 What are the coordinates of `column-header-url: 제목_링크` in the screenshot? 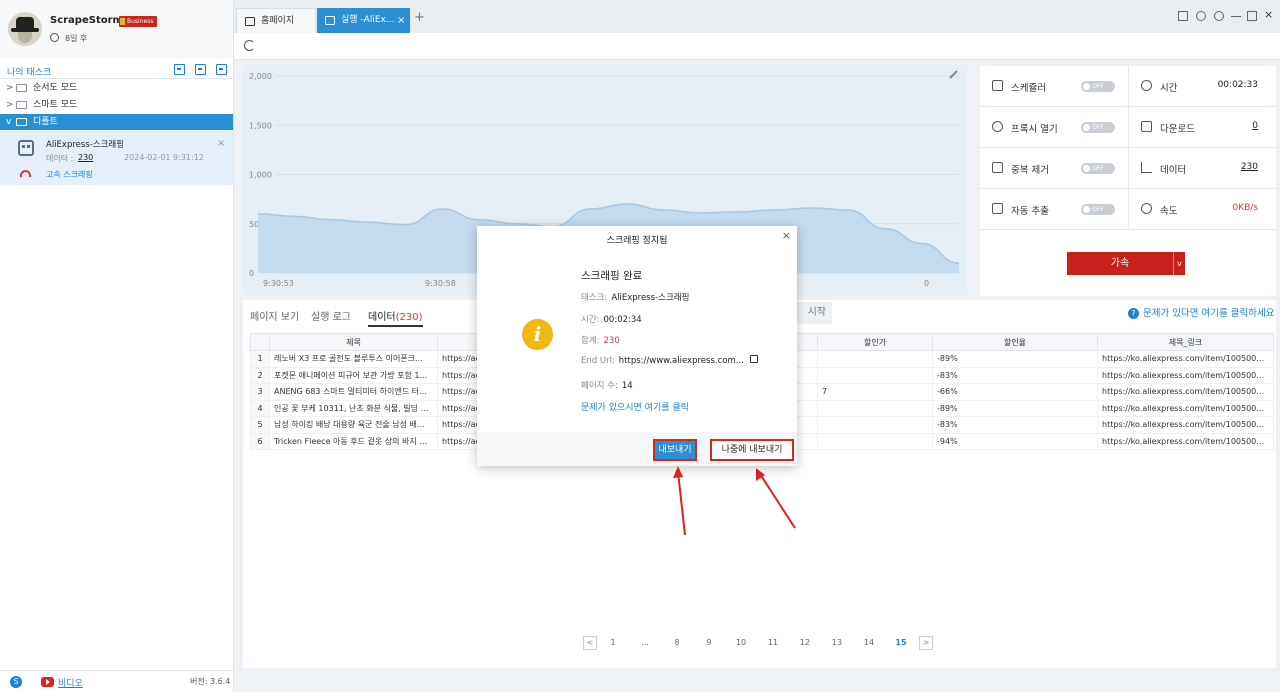 It's located at (1185, 342).